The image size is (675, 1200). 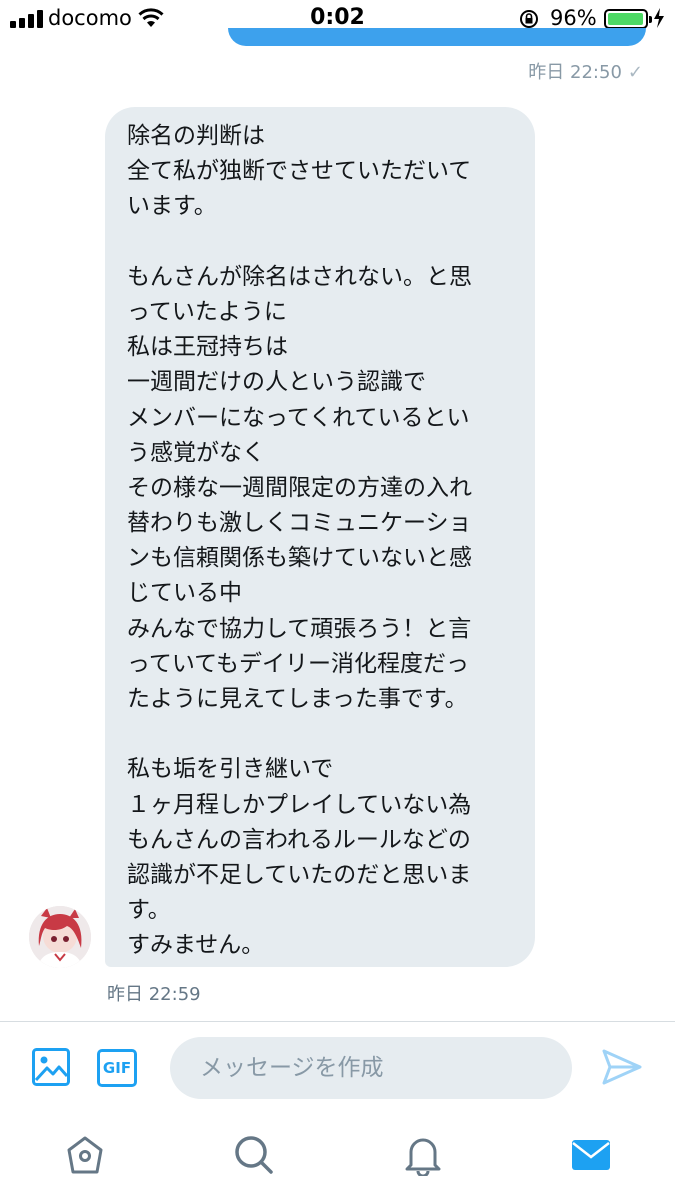 I want to click on avatar-illustration, so click(x=60, y=937).